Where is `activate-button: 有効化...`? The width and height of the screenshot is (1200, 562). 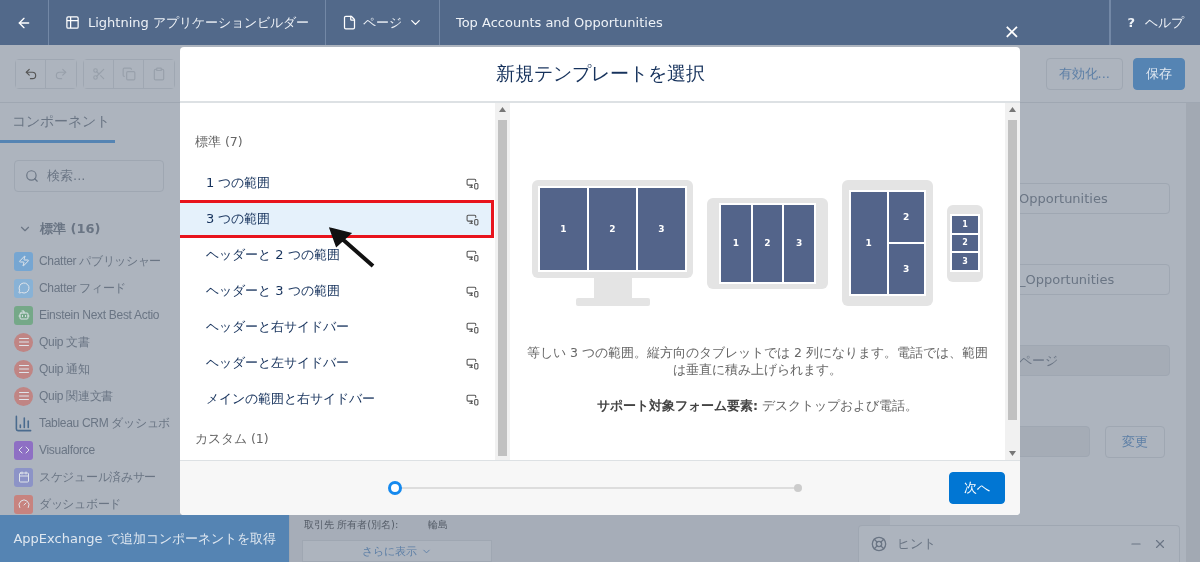 activate-button: 有効化... is located at coordinates (1084, 73).